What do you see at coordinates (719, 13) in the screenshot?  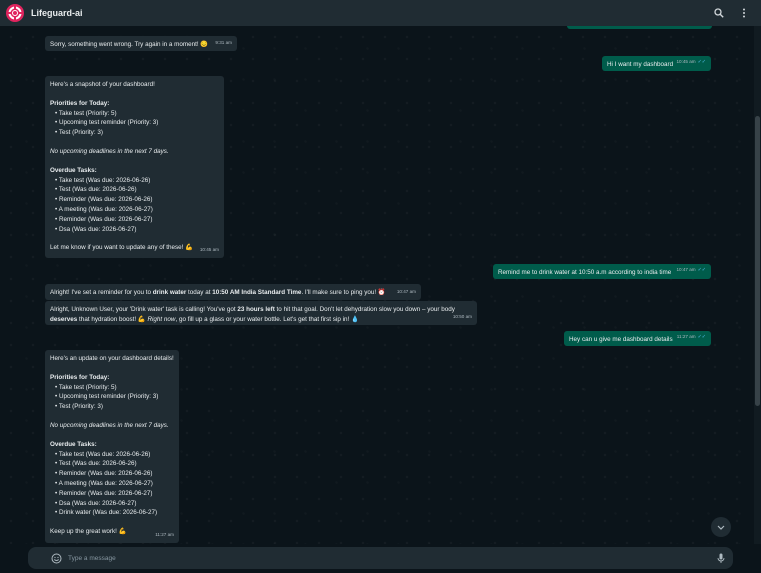 I see `search-icon` at bounding box center [719, 13].